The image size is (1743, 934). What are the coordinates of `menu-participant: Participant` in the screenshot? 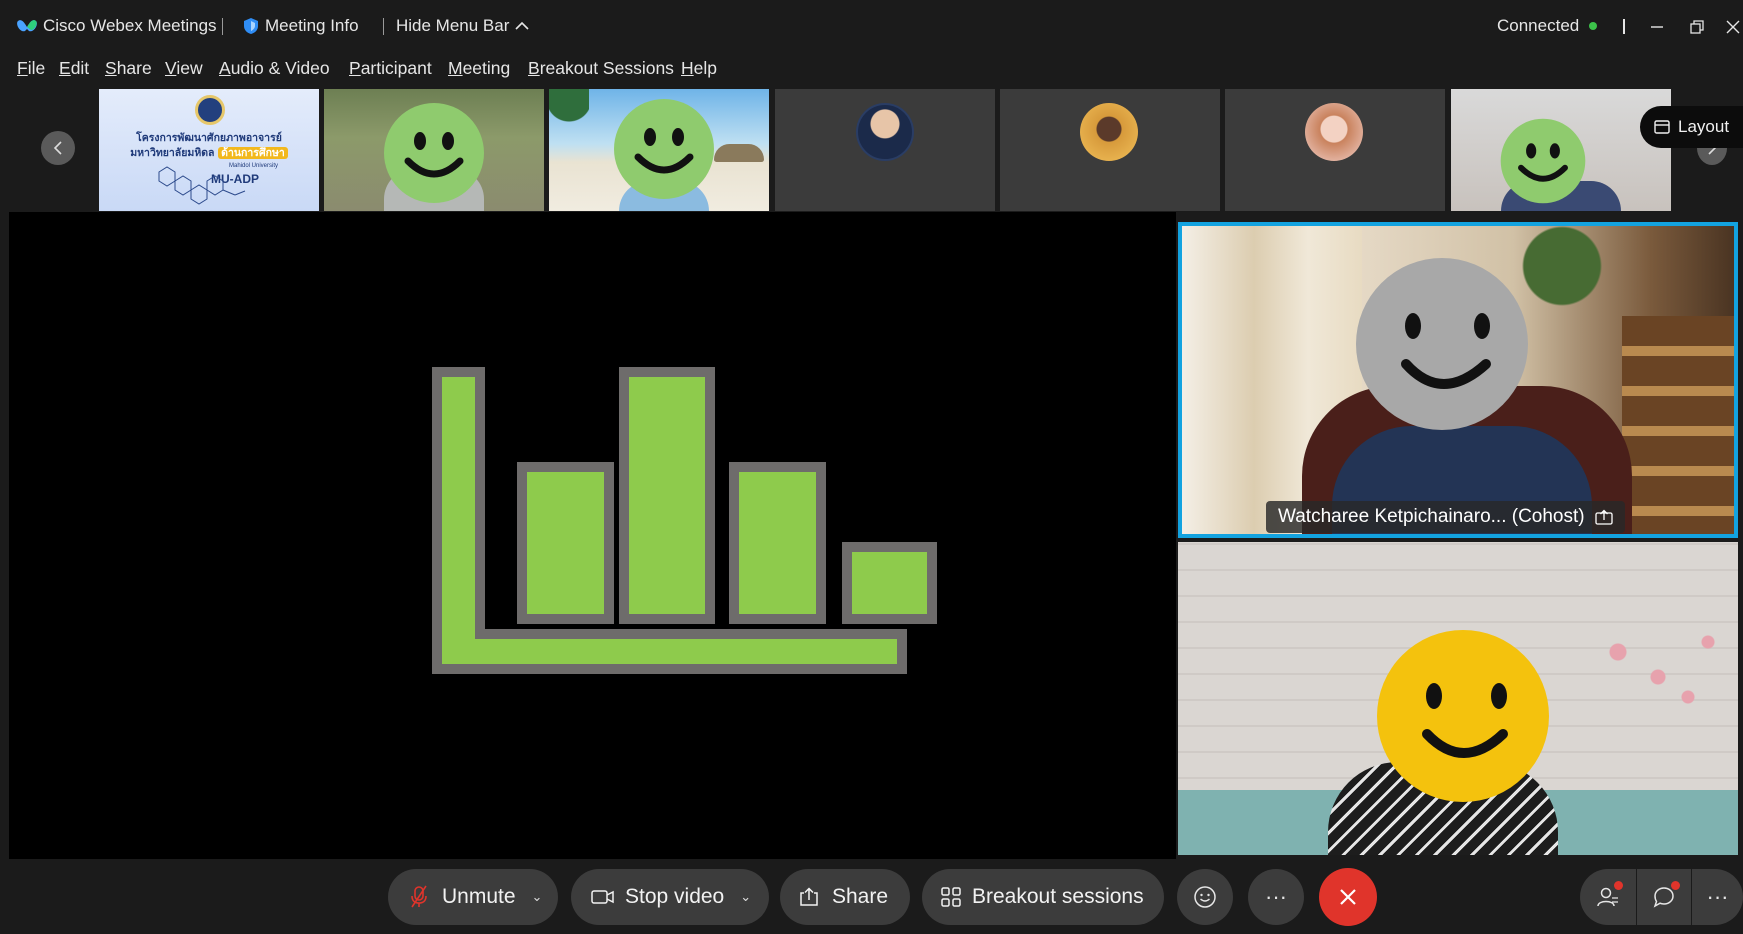 It's located at (390, 68).